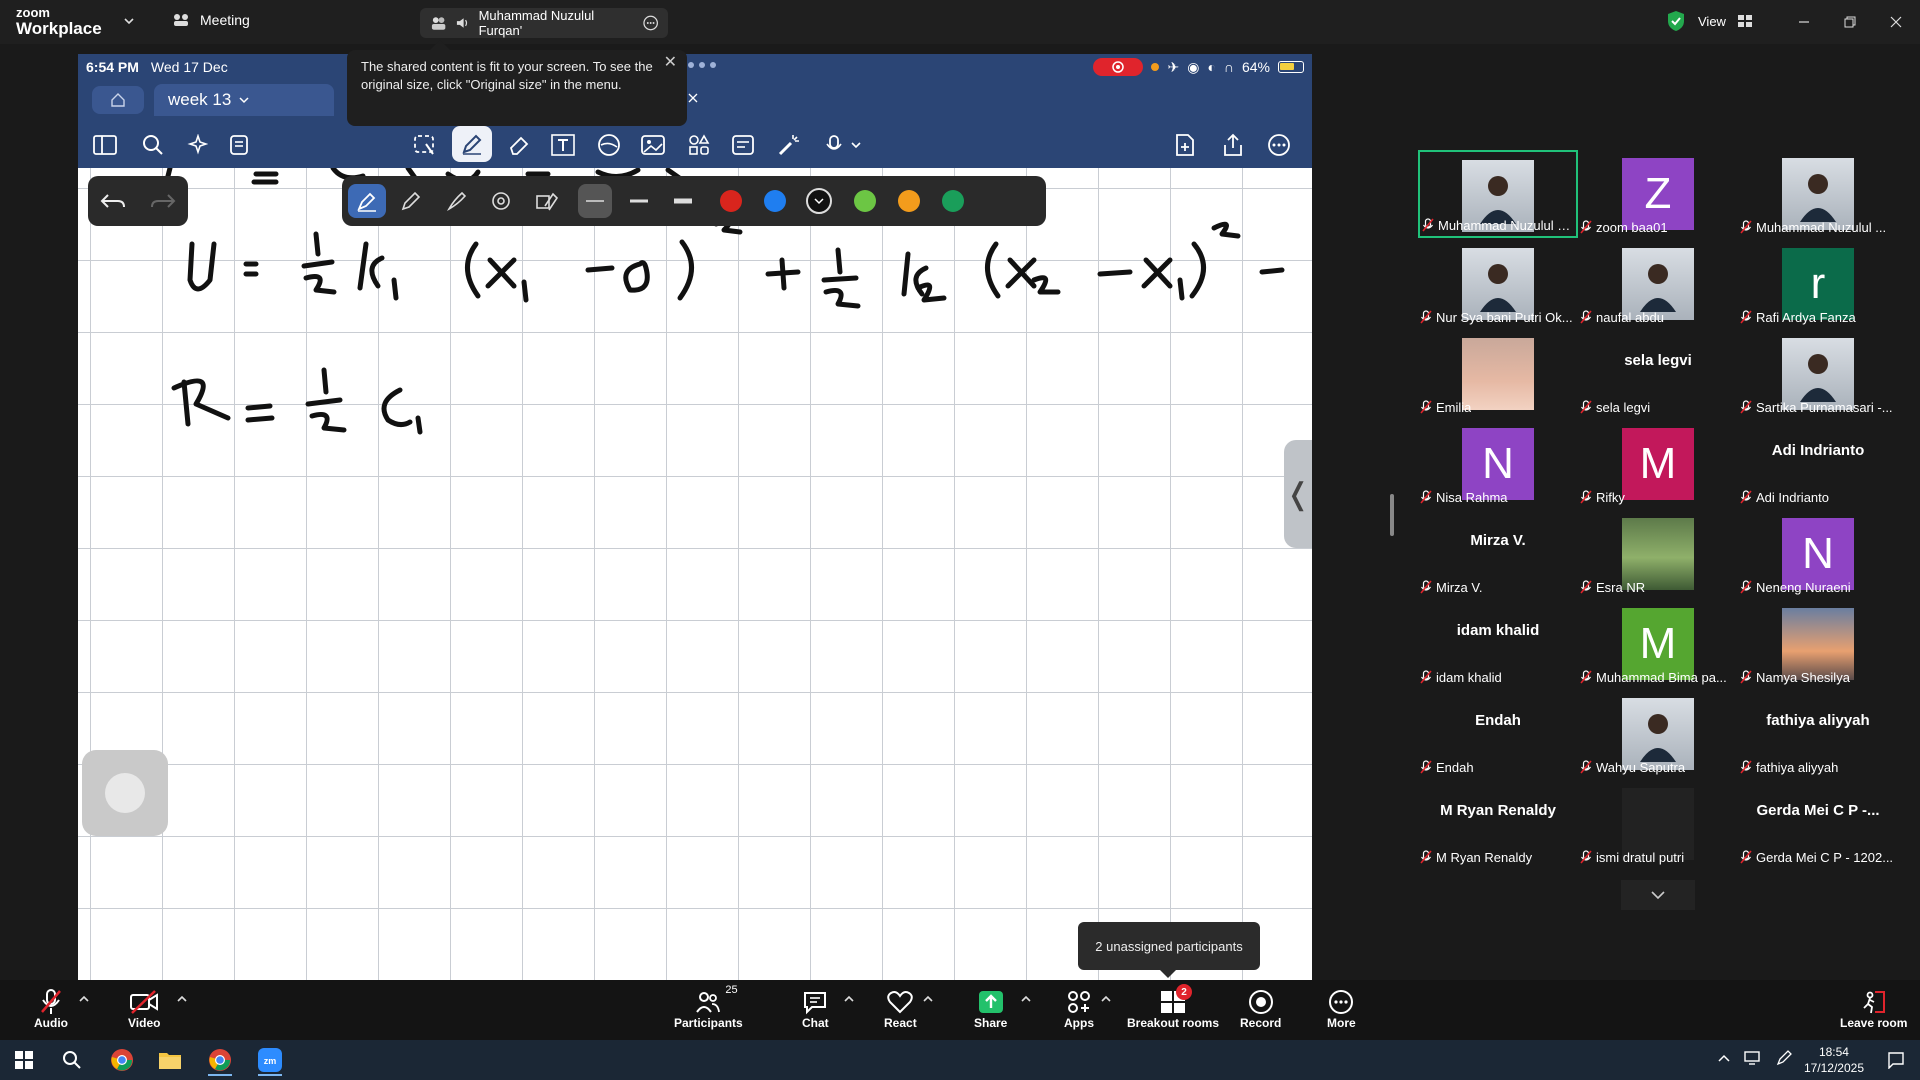 This screenshot has width=1920, height=1080. What do you see at coordinates (844, 145) in the screenshot?
I see `audio-record-button` at bounding box center [844, 145].